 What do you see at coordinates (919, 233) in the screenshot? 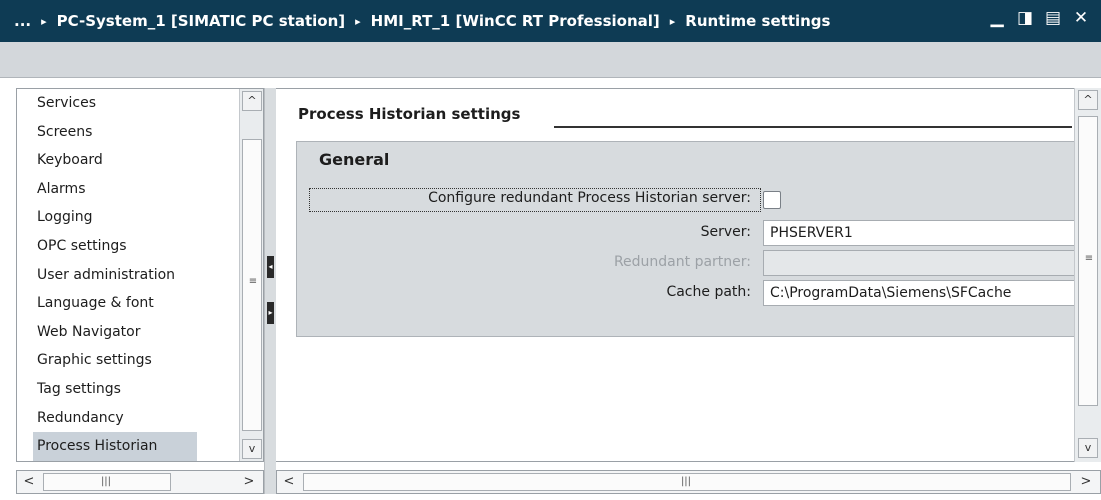
I see `server-field: PHSERVER1` at bounding box center [919, 233].